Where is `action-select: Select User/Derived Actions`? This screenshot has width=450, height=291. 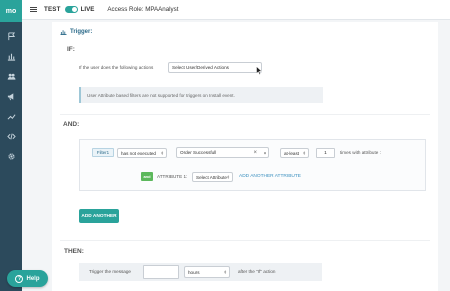 action-select: Select User/Derived Actions is located at coordinates (215, 67).